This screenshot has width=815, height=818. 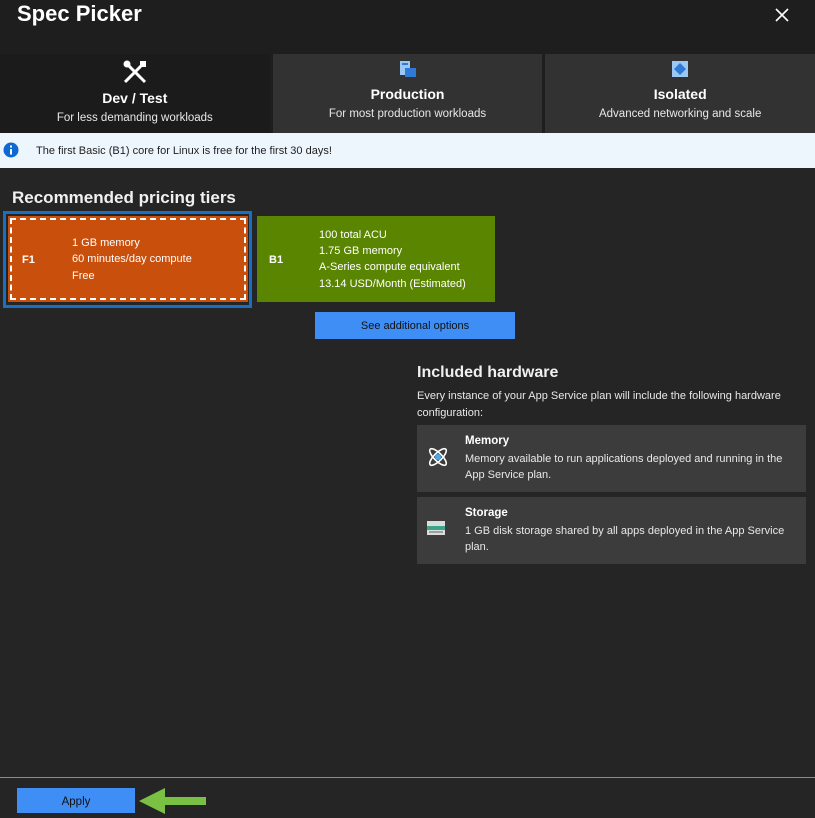 I want to click on production-icon, so click(x=408, y=71).